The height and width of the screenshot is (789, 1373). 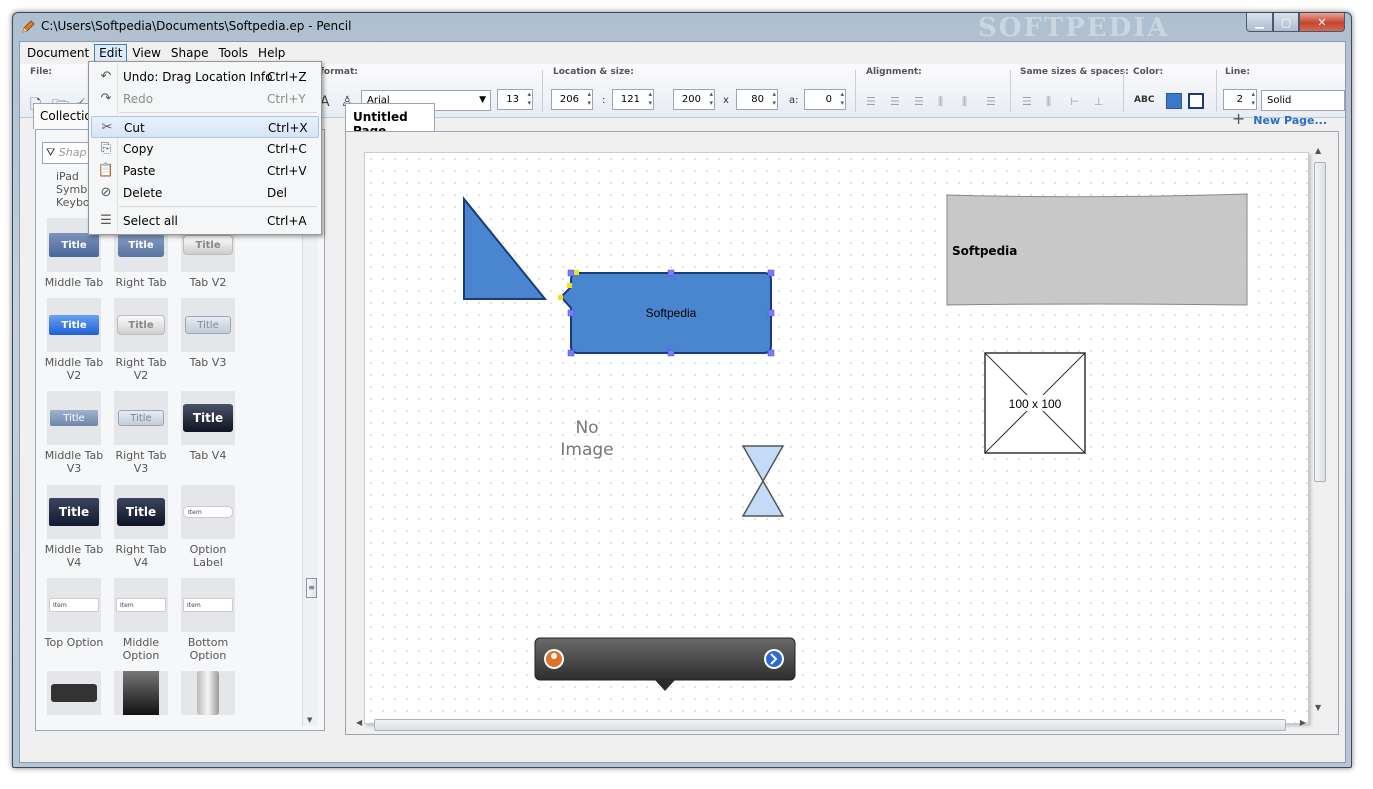 I want to click on copy-icon: ⎘, so click(x=106, y=148).